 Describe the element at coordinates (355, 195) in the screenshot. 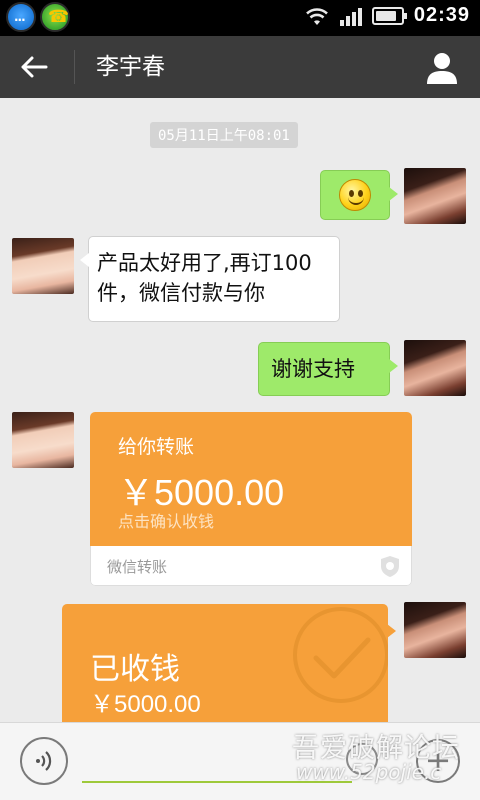

I see `smiley-icon` at that location.